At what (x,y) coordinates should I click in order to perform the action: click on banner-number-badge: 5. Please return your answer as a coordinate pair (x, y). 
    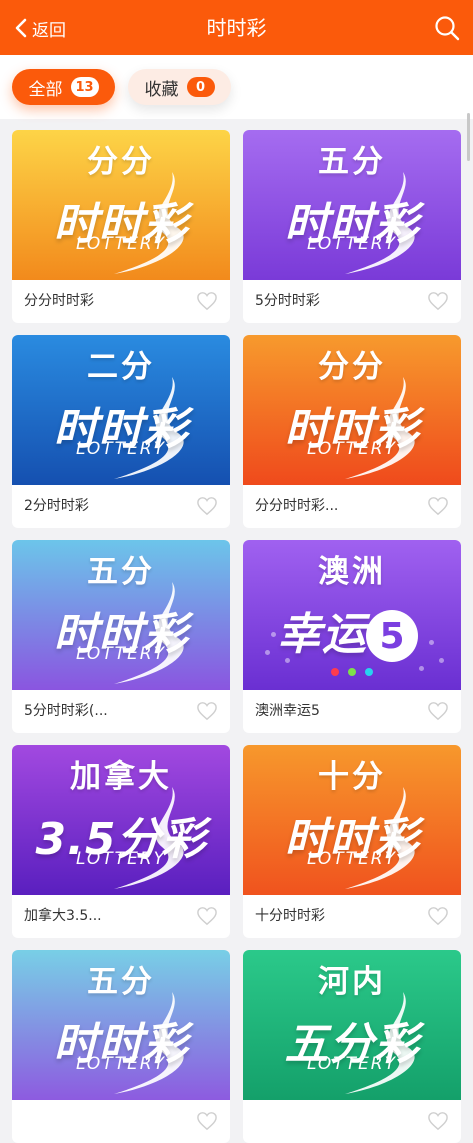
    Looking at the image, I should click on (392, 636).